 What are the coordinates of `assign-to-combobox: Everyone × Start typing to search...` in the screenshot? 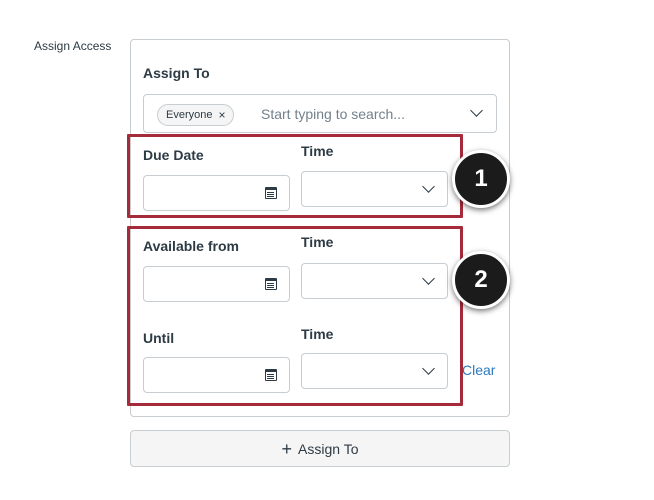 It's located at (320, 113).